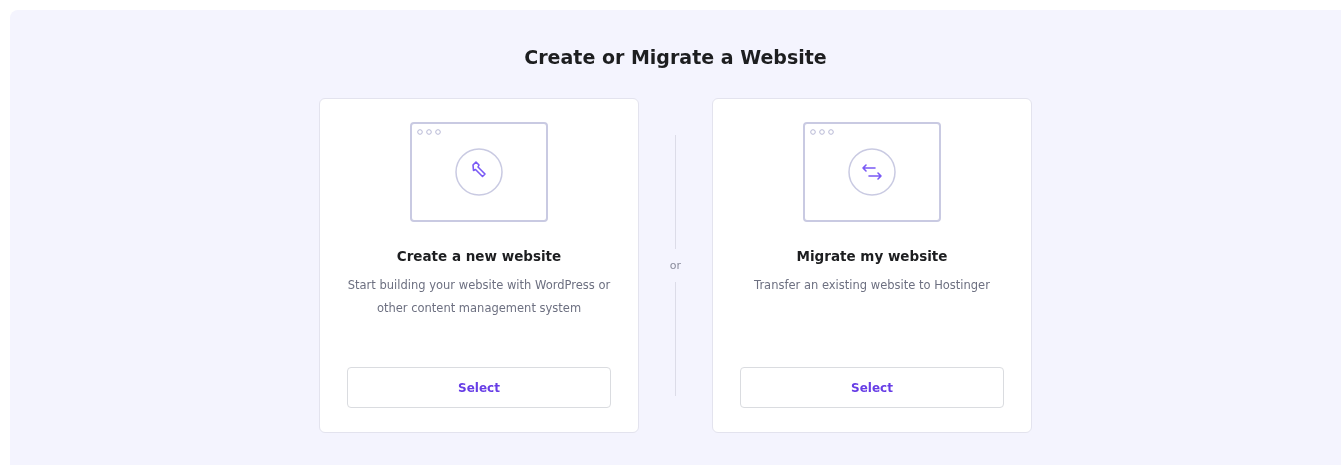 The image size is (1341, 475). Describe the element at coordinates (675, 57) in the screenshot. I see `page-title: Create or Migrate a Website` at that location.